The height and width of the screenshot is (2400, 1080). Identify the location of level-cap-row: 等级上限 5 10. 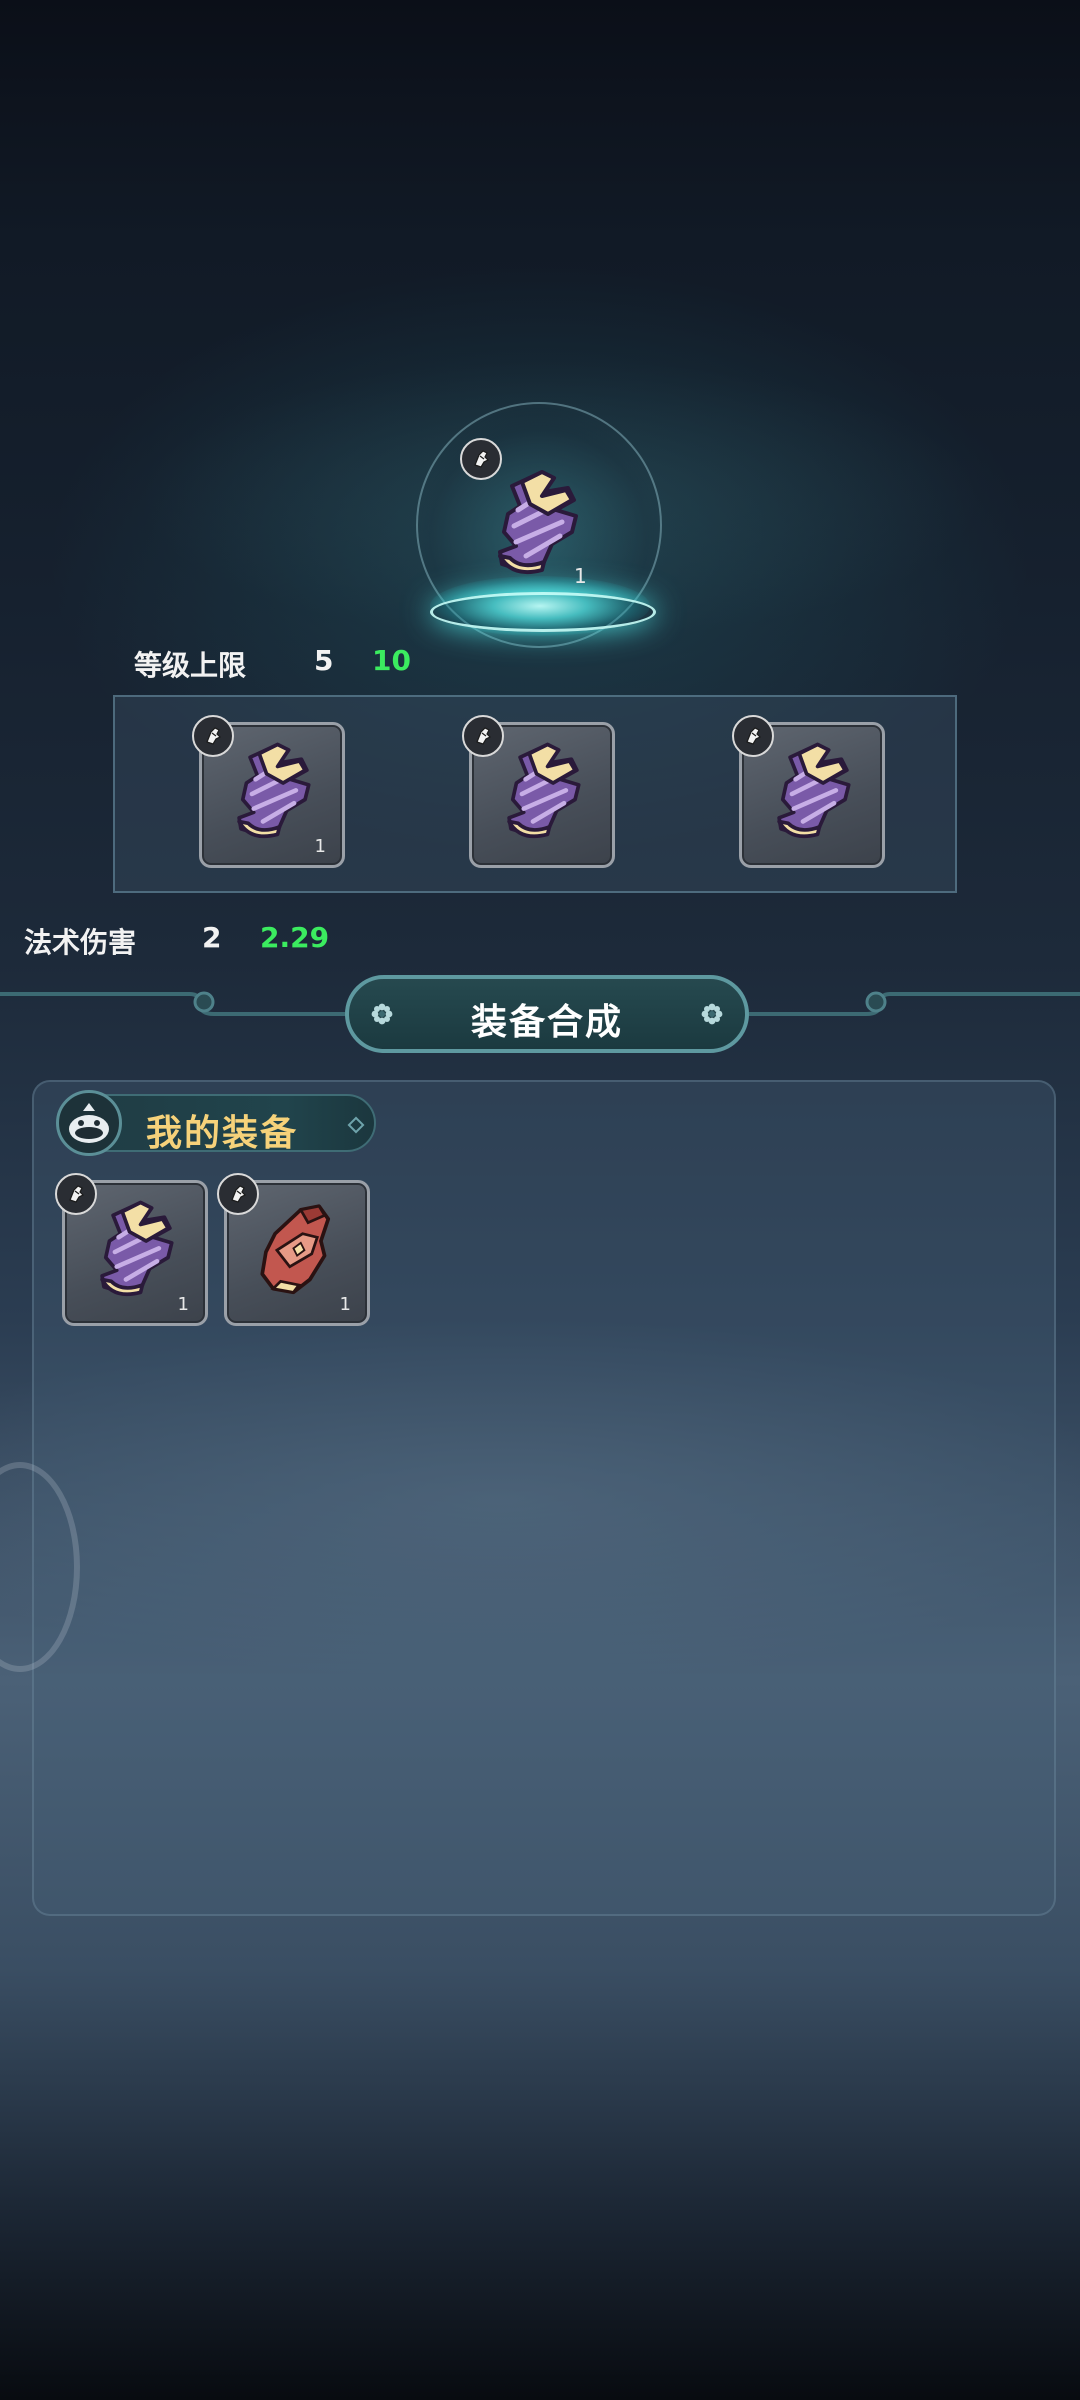
(334, 664).